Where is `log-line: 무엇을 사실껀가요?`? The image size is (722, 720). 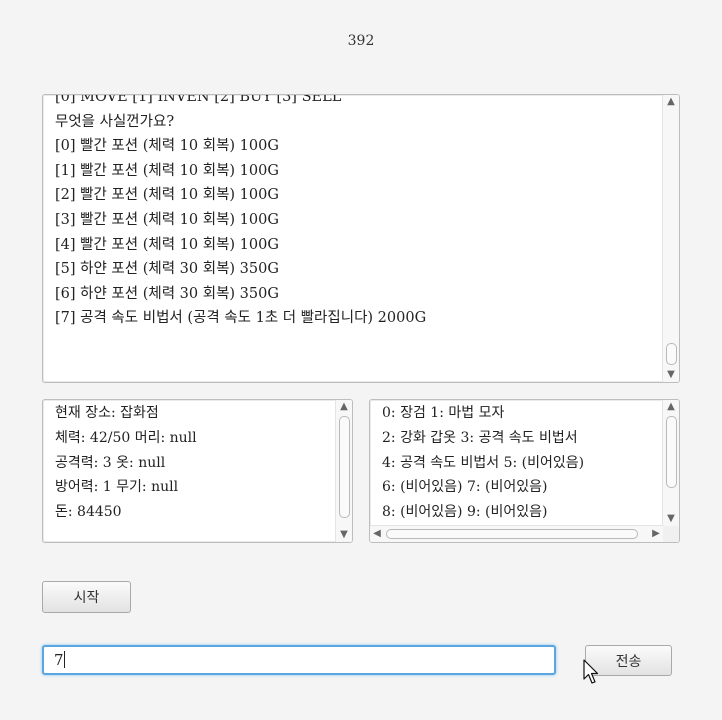
log-line: 무엇을 사실껀가요? is located at coordinates (115, 121).